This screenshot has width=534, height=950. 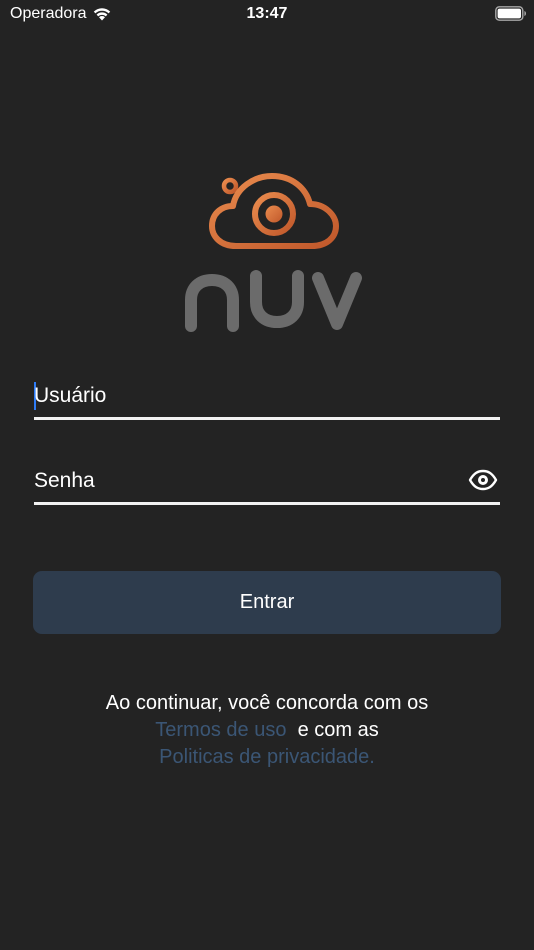 What do you see at coordinates (338, 730) in the screenshot?
I see `terms-connector-text: e com as` at bounding box center [338, 730].